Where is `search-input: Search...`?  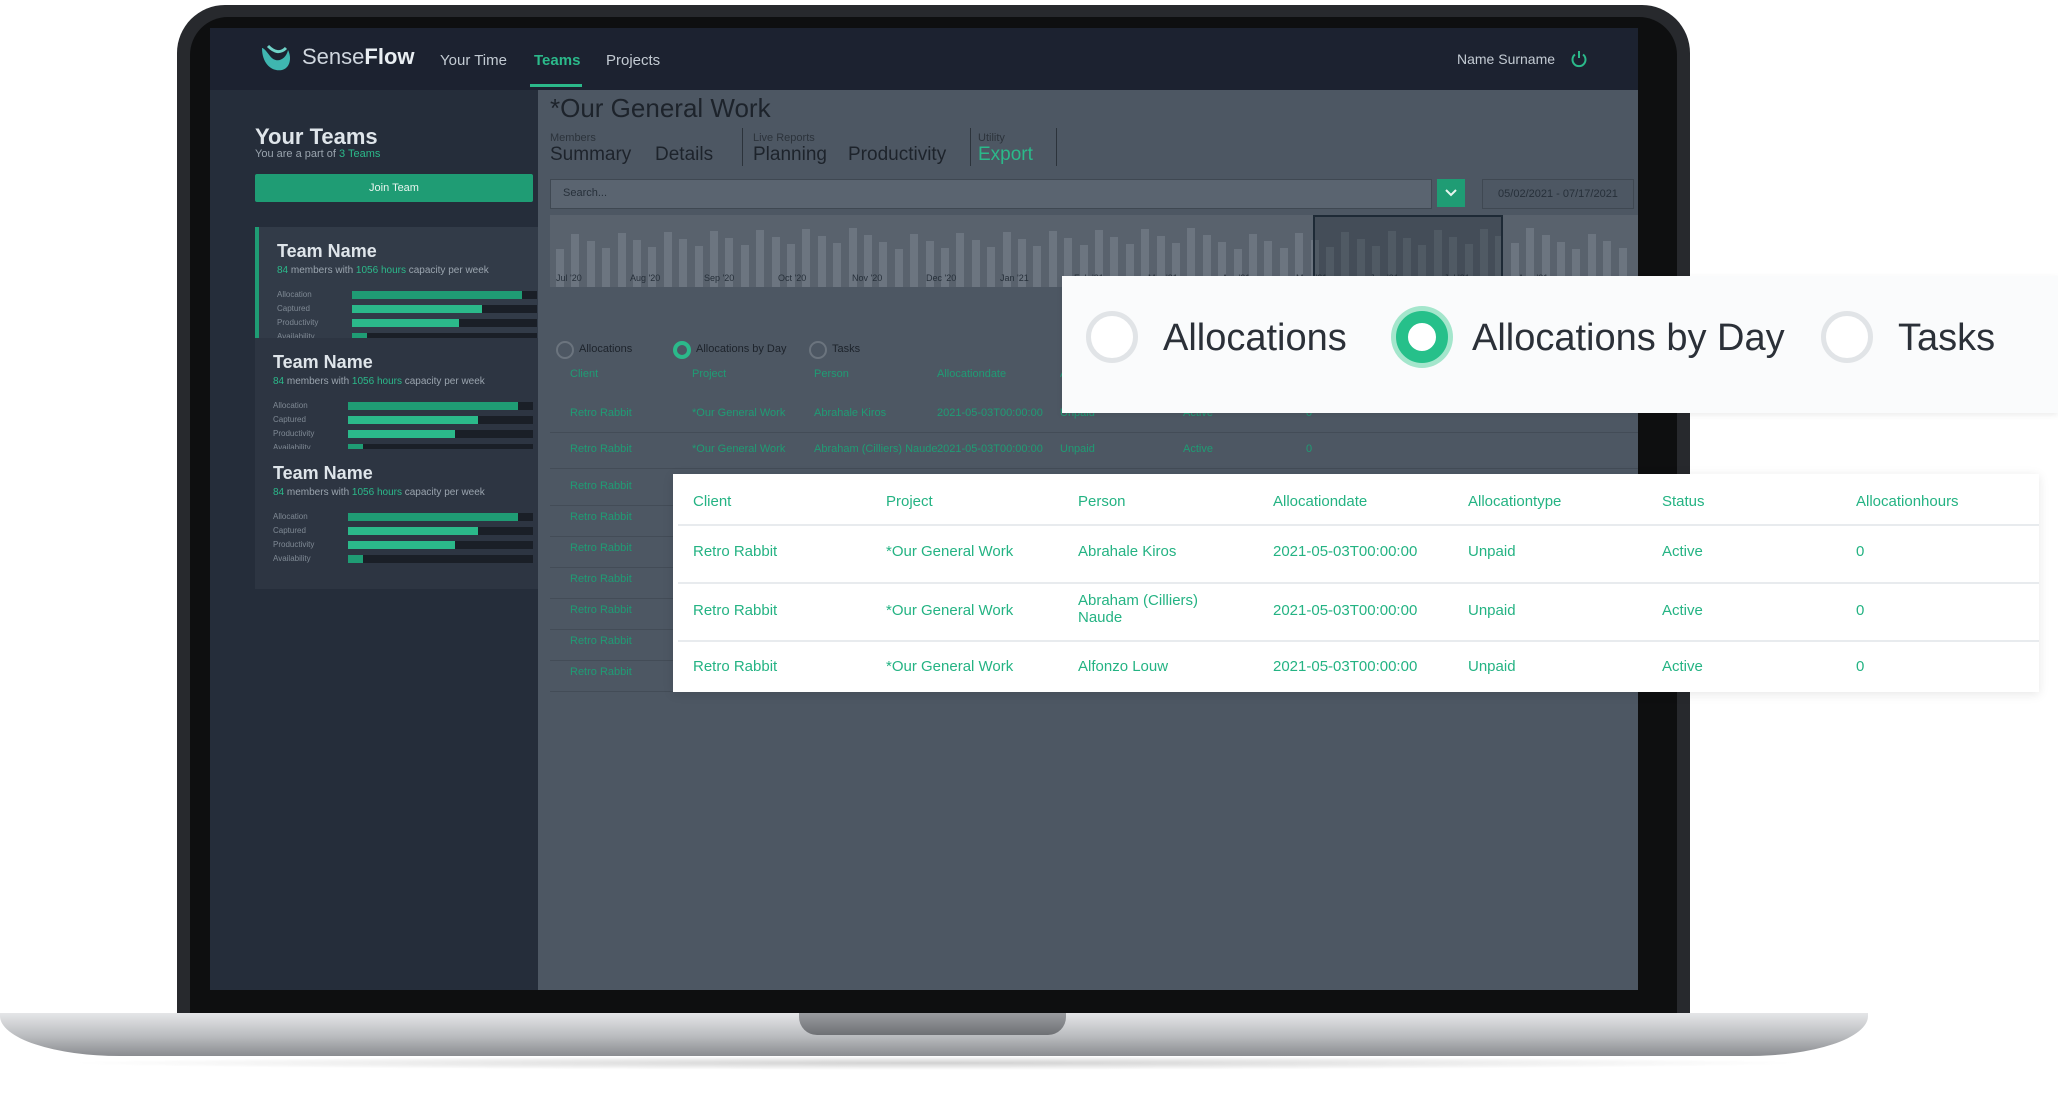
search-input: Search... is located at coordinates (991, 194).